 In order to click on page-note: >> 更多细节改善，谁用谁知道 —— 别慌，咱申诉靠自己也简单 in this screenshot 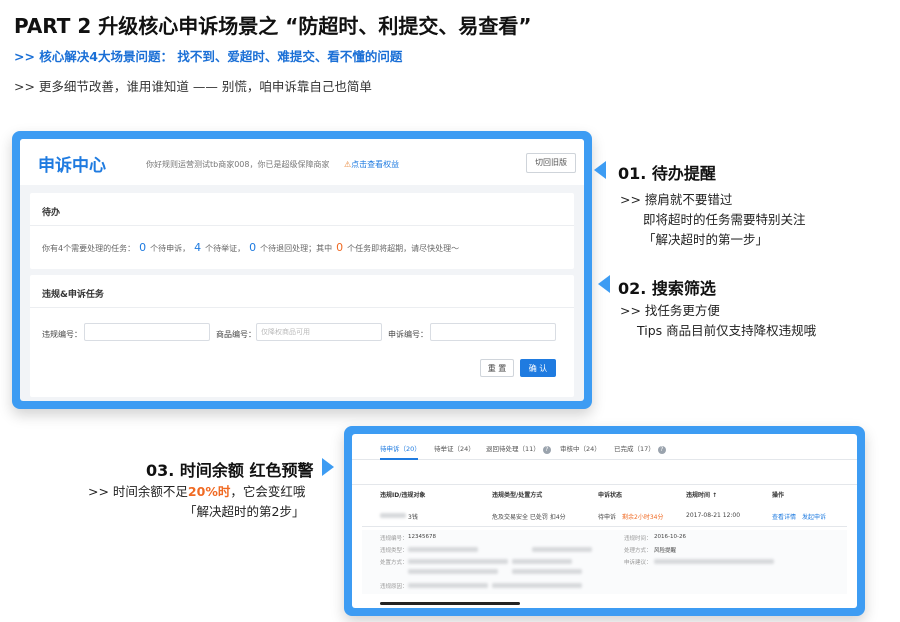, I will do `click(193, 86)`.